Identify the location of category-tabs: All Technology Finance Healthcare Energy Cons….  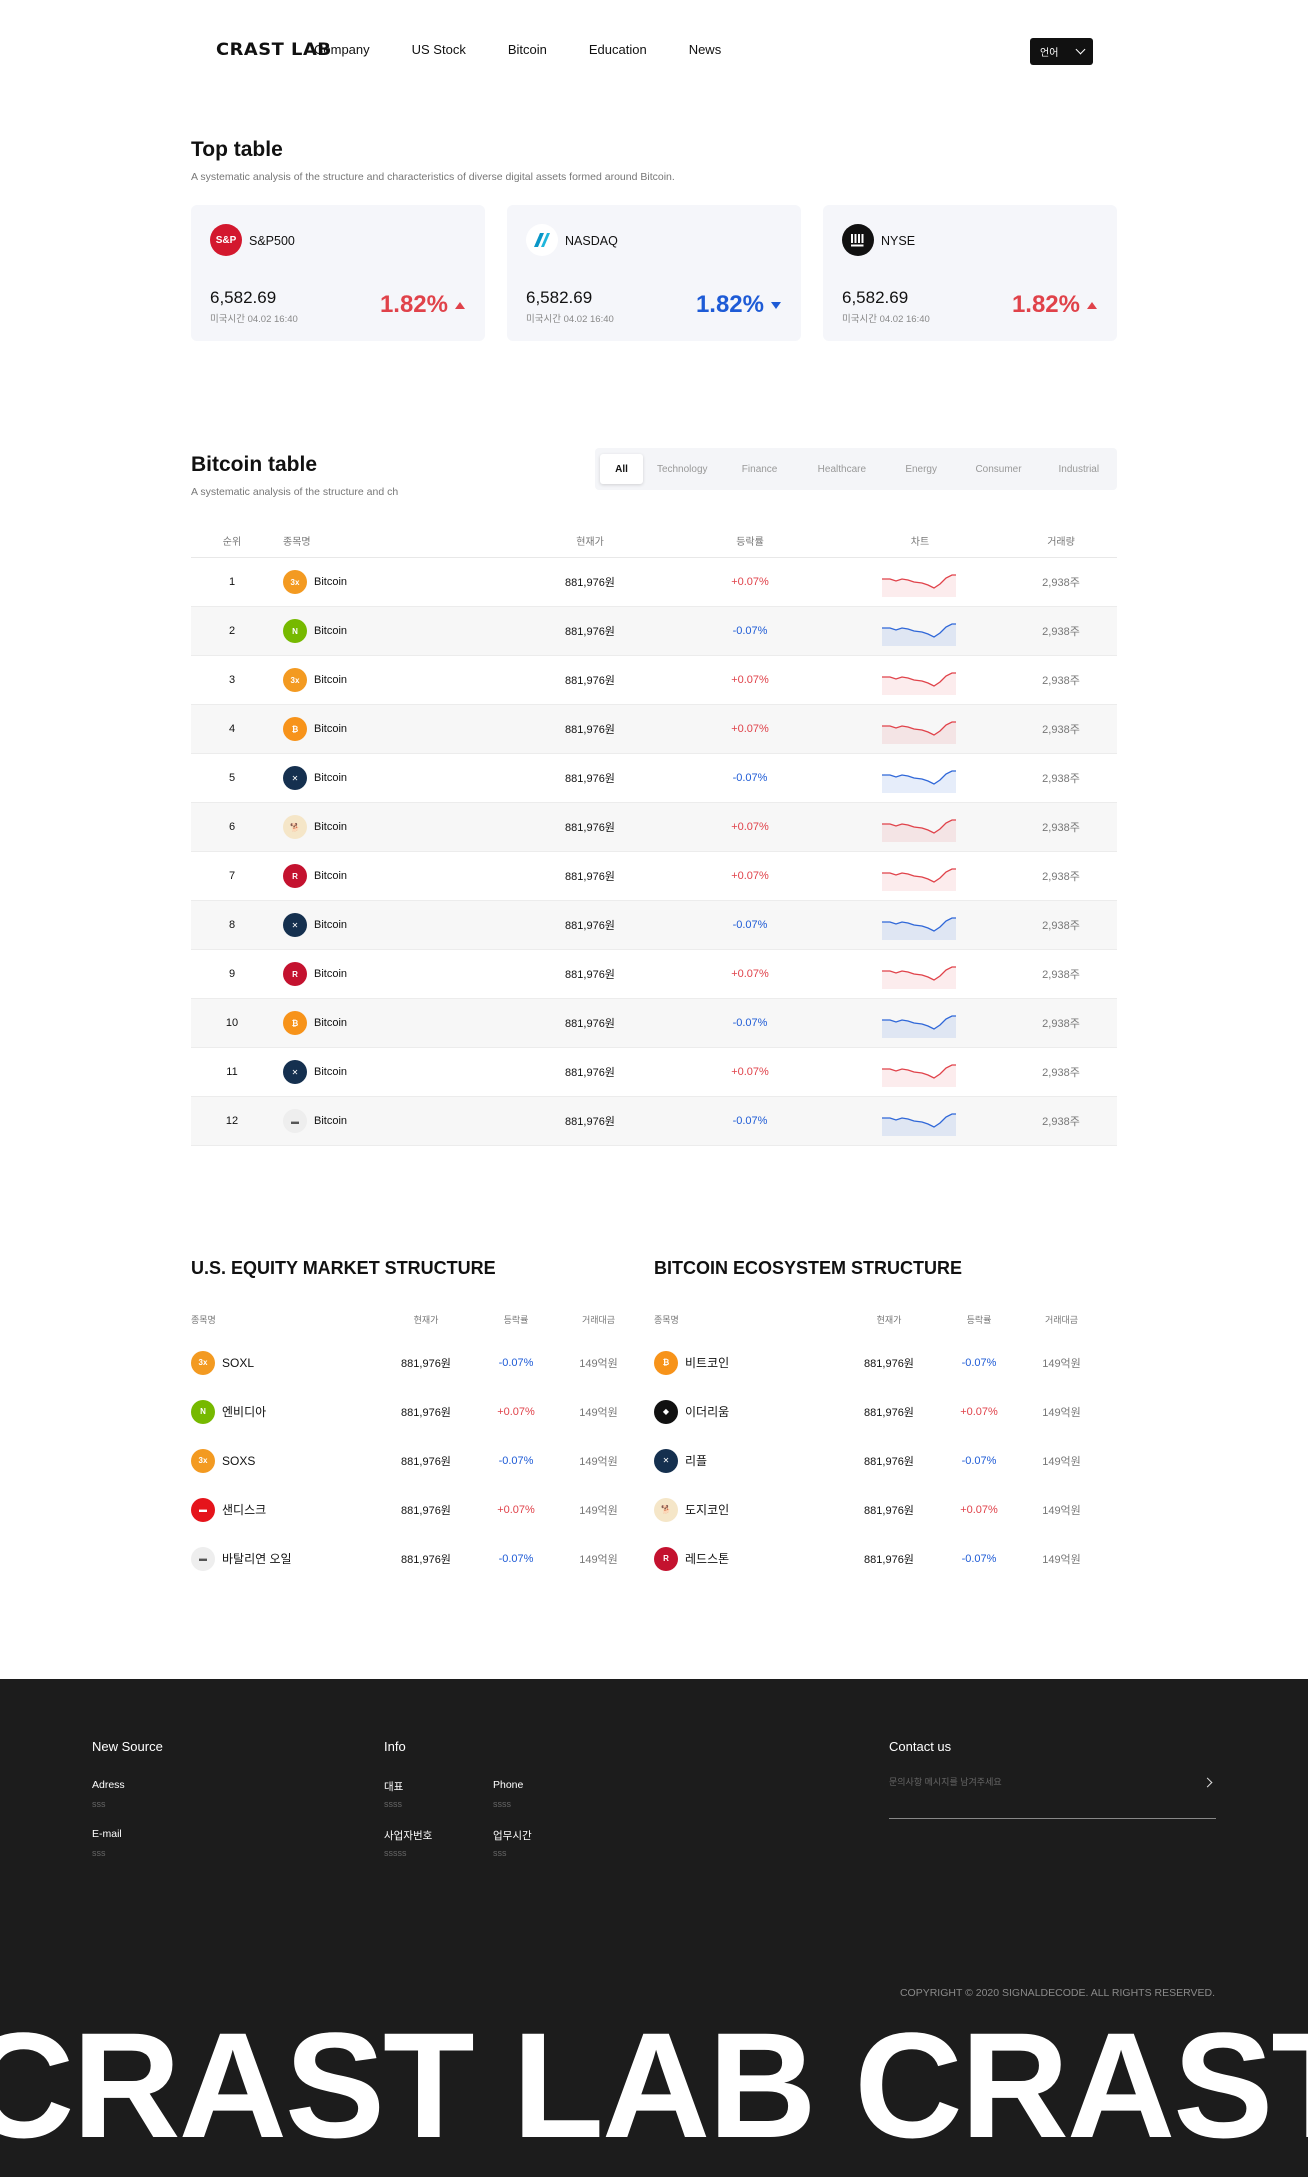
(856, 469).